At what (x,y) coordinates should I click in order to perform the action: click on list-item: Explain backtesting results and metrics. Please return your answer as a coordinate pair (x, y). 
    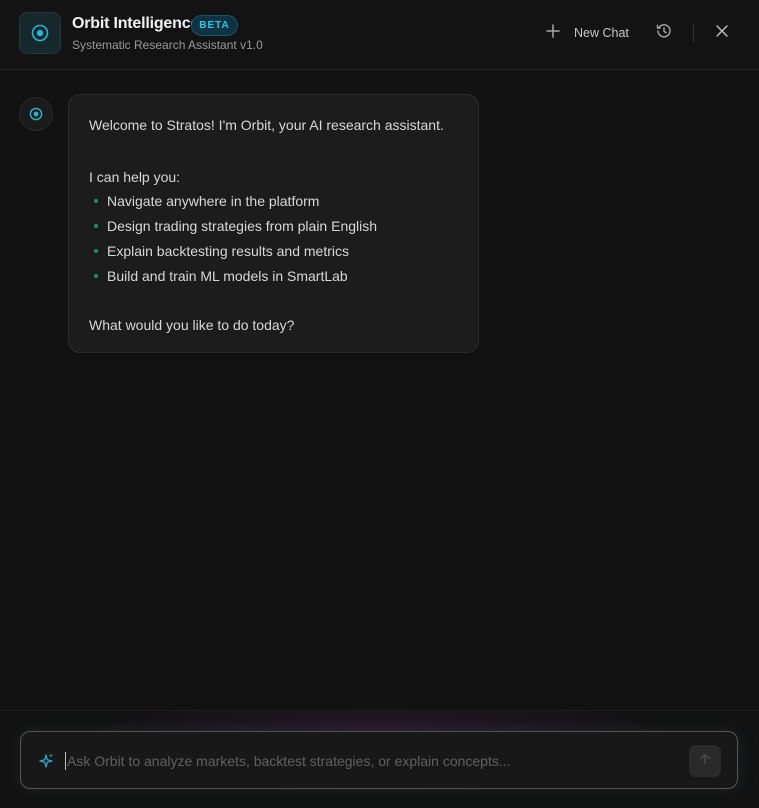
    Looking at the image, I should click on (273, 254).